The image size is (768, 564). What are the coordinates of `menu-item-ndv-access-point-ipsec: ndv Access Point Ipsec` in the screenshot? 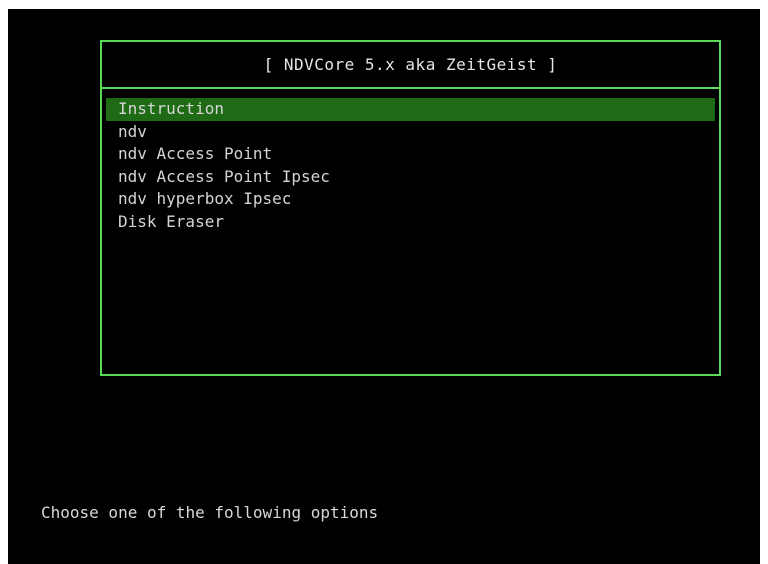 It's located at (410, 177).